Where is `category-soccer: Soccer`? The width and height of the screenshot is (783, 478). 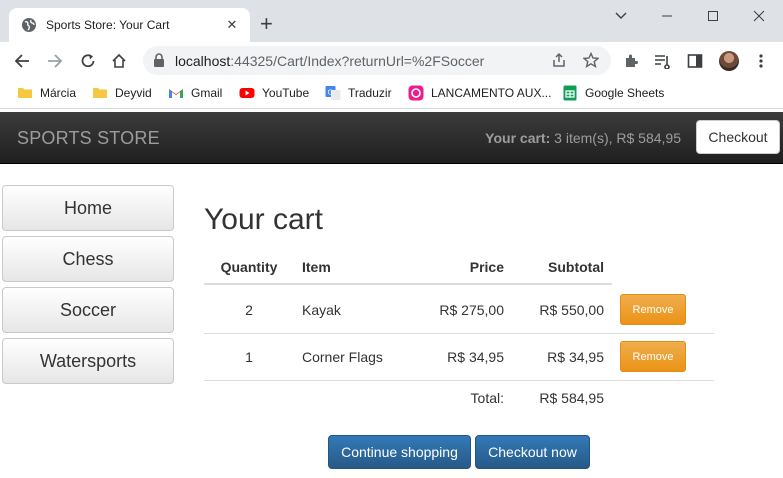
category-soccer: Soccer is located at coordinates (88, 310).